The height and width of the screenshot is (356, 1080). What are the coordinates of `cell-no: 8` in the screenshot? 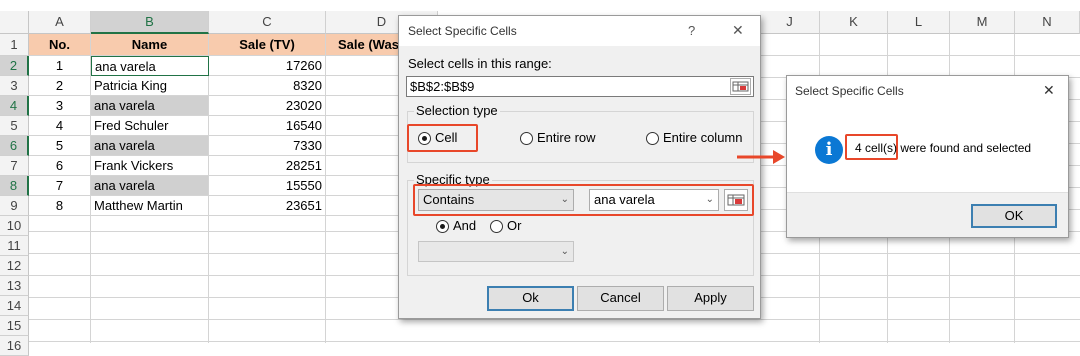 It's located at (60, 206).